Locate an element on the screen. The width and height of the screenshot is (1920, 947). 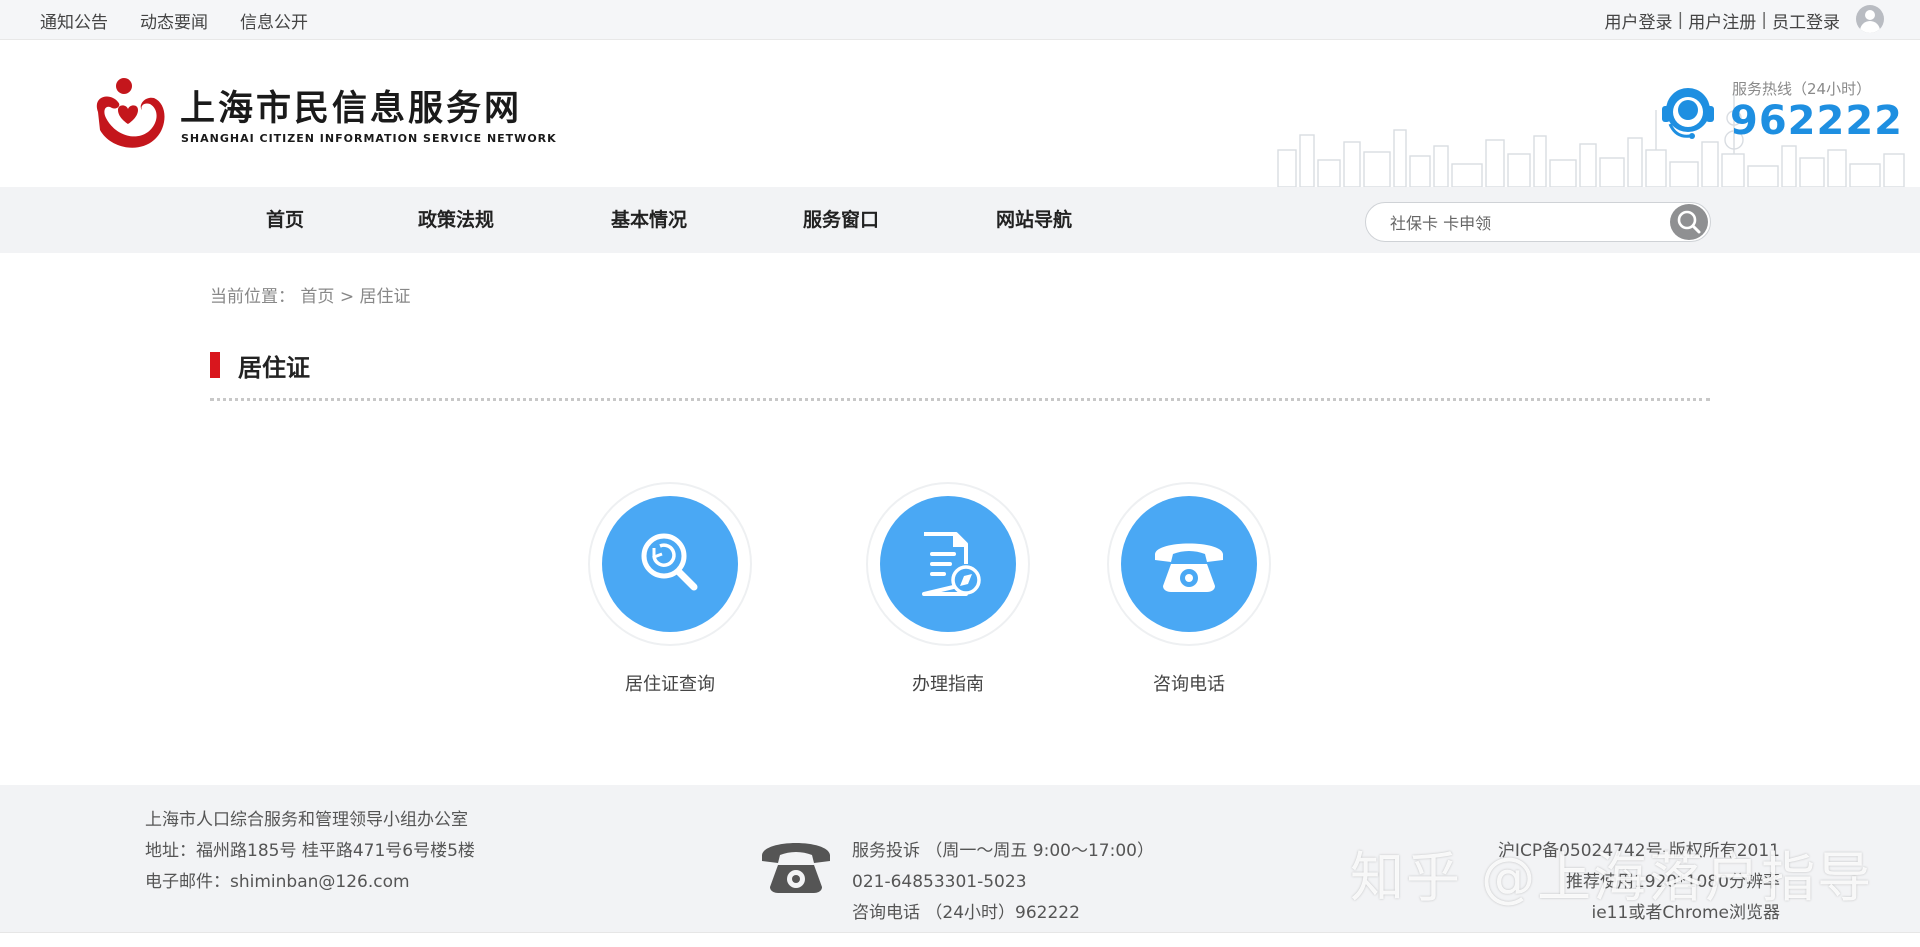
tile-label: 居住证查询 is located at coordinates (670, 684).